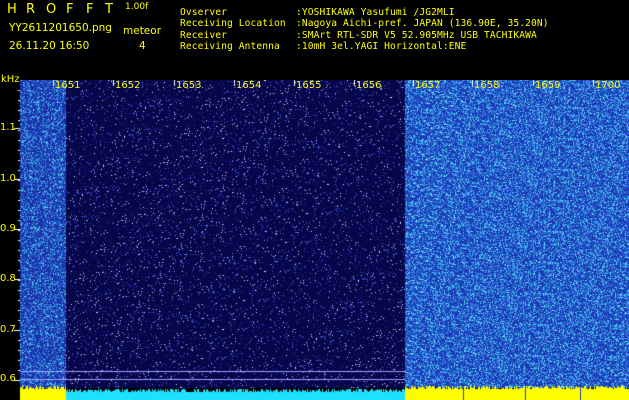 This screenshot has height=400, width=629. What do you see at coordinates (233, 23) in the screenshot?
I see `station-label: Receiving Location` at bounding box center [233, 23].